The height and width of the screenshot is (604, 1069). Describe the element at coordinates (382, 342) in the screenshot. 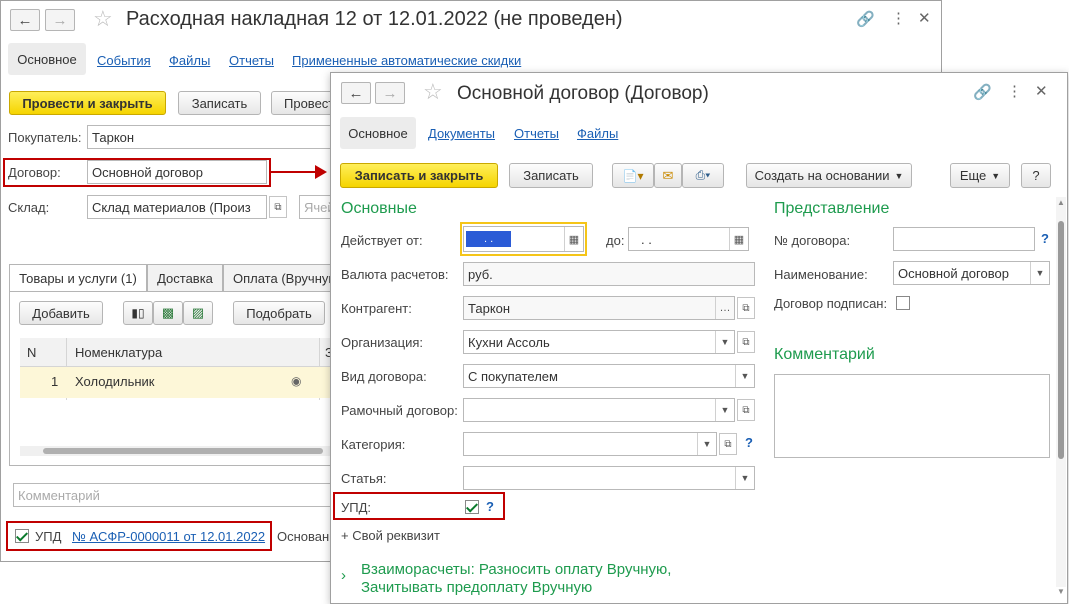

I see `org-label: Организация:` at that location.